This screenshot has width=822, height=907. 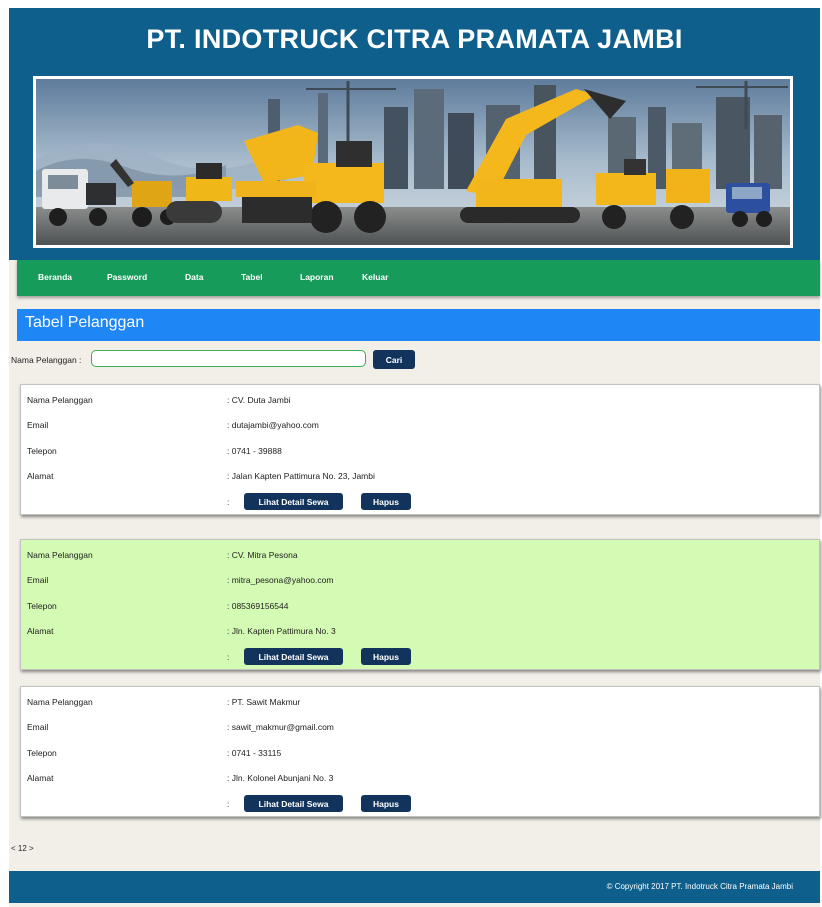 I want to click on customer-phone-value: : 085369156544, so click(x=258, y=606).